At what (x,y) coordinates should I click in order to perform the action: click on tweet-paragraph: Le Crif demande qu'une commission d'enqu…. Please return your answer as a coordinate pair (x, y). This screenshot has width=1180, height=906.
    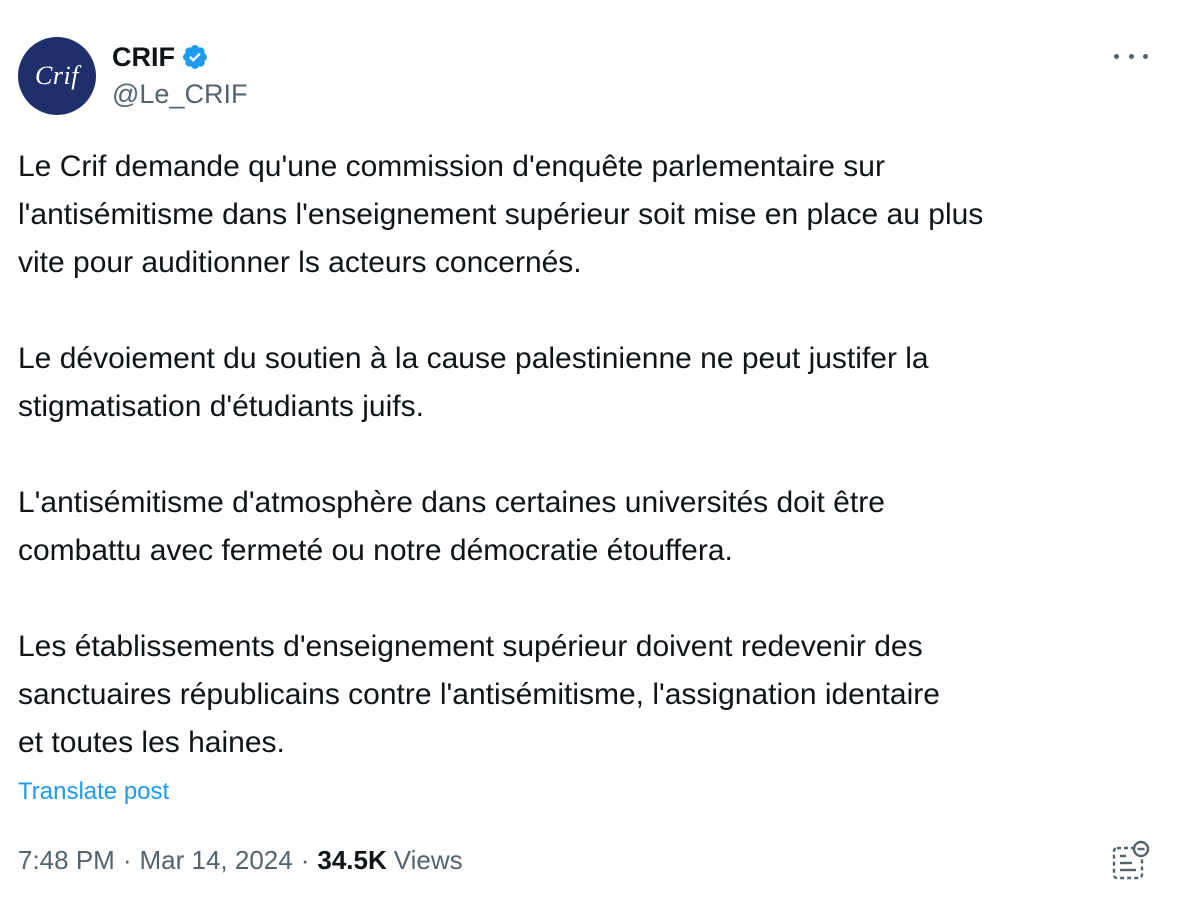
    Looking at the image, I should click on (501, 214).